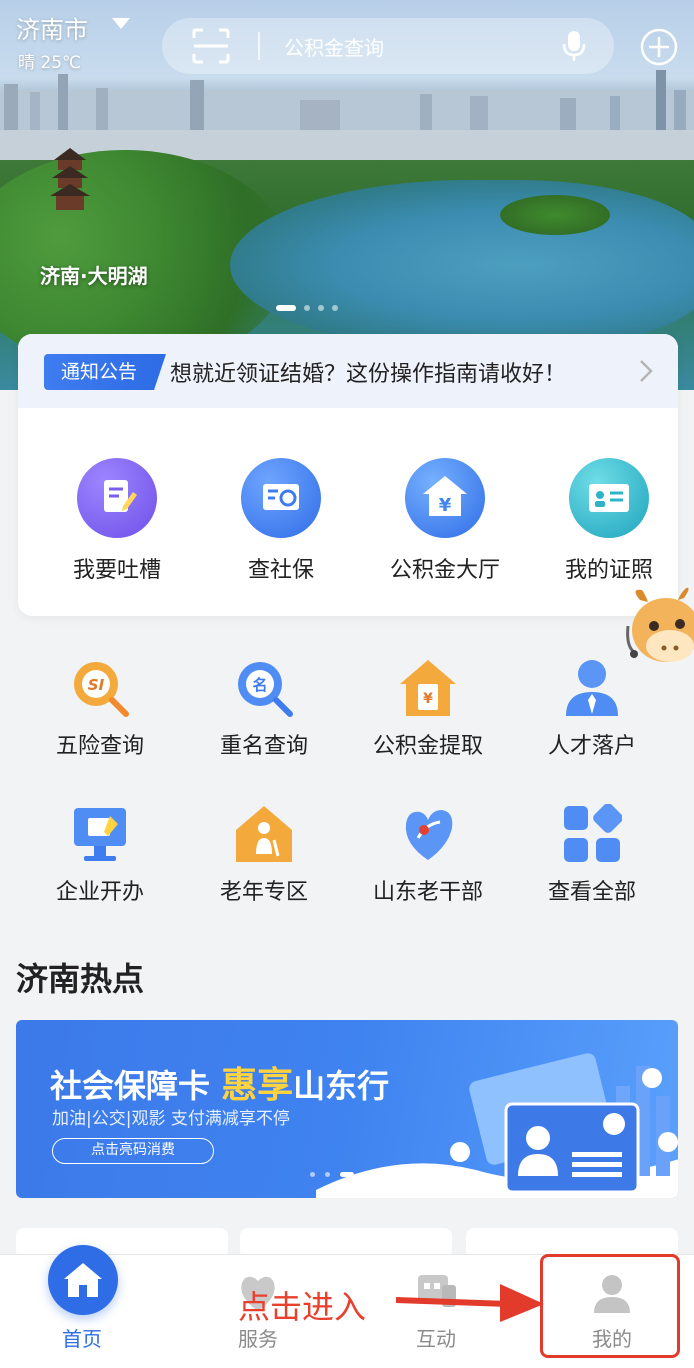 This screenshot has width=694, height=1368. I want to click on search-divider, so click(259, 46).